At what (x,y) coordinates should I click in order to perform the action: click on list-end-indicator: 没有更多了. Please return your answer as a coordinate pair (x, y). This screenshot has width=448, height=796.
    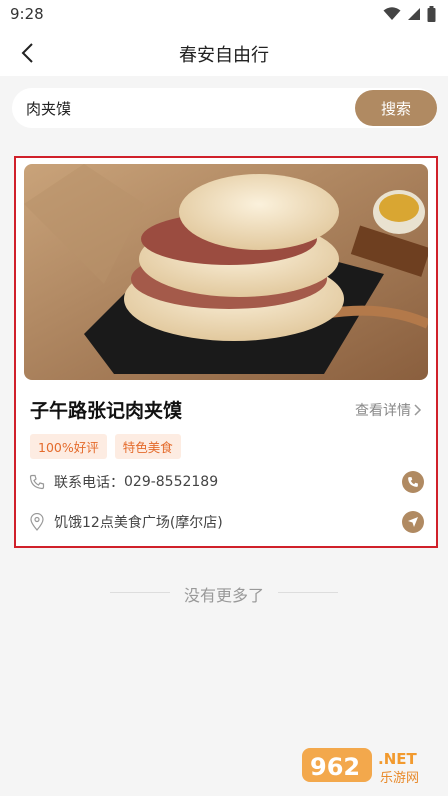
    Looking at the image, I should click on (224, 593).